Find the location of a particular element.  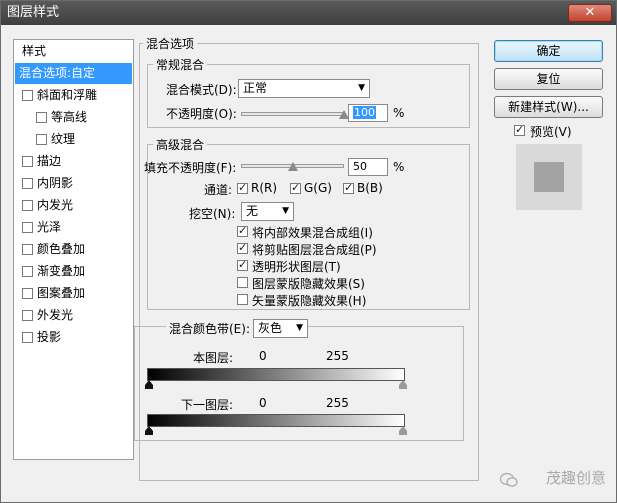

underlying-layer-gradient is located at coordinates (276, 420).